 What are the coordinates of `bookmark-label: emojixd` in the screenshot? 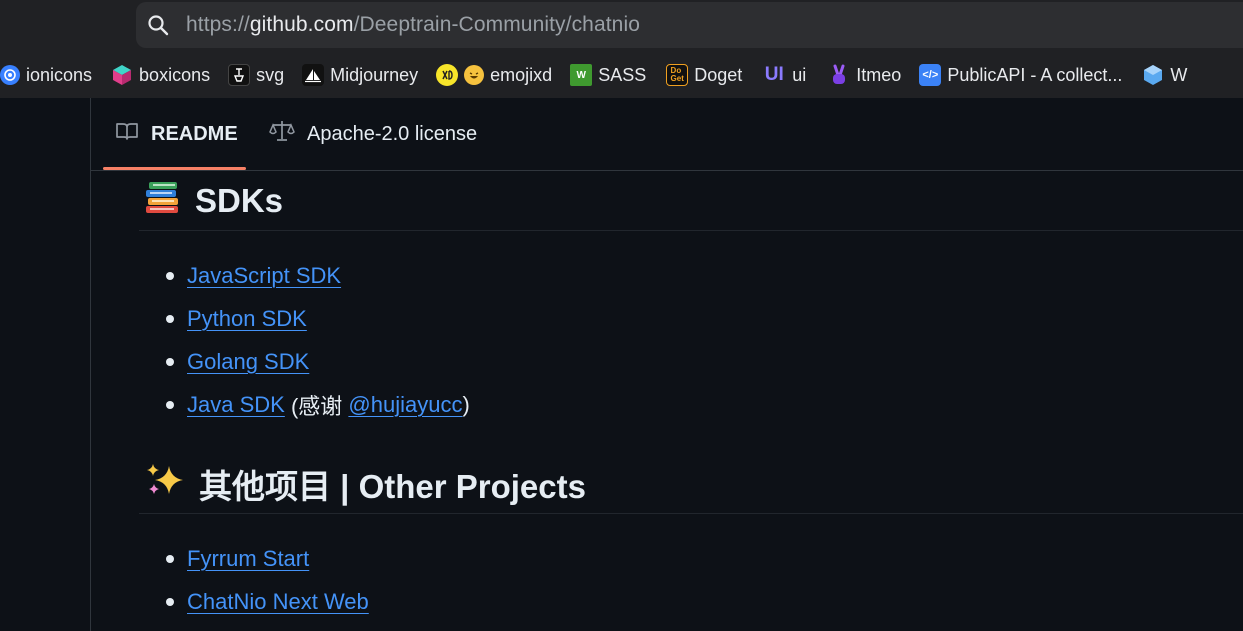 It's located at (521, 74).